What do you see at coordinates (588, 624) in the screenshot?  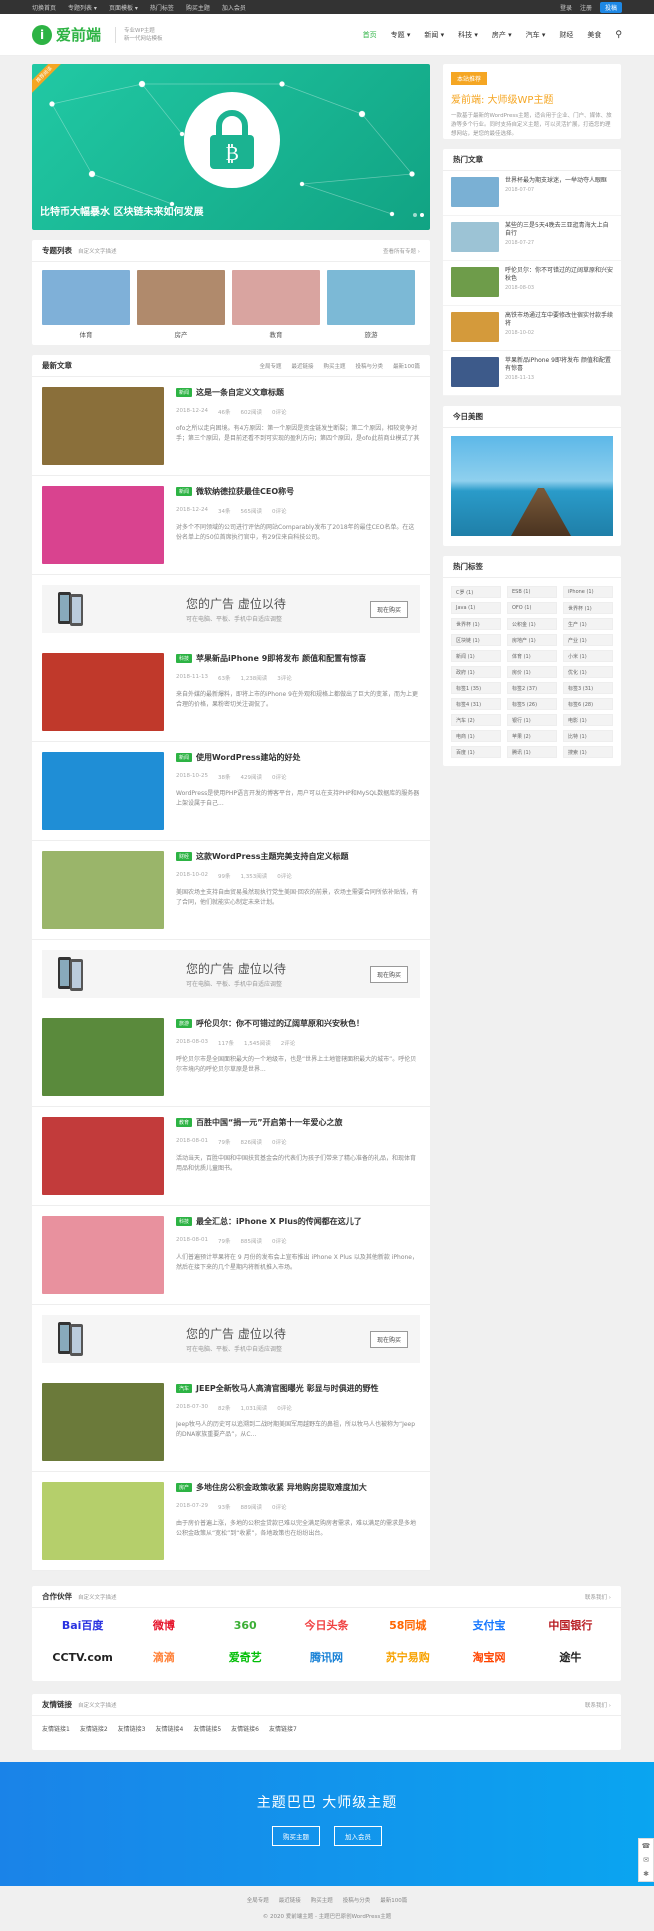 I see `tag-chip: 生产 (1)` at bounding box center [588, 624].